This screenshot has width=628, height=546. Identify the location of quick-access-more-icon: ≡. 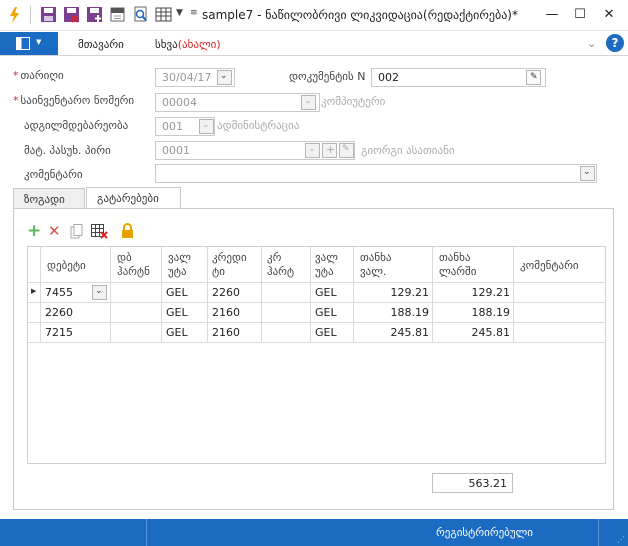
(194, 13).